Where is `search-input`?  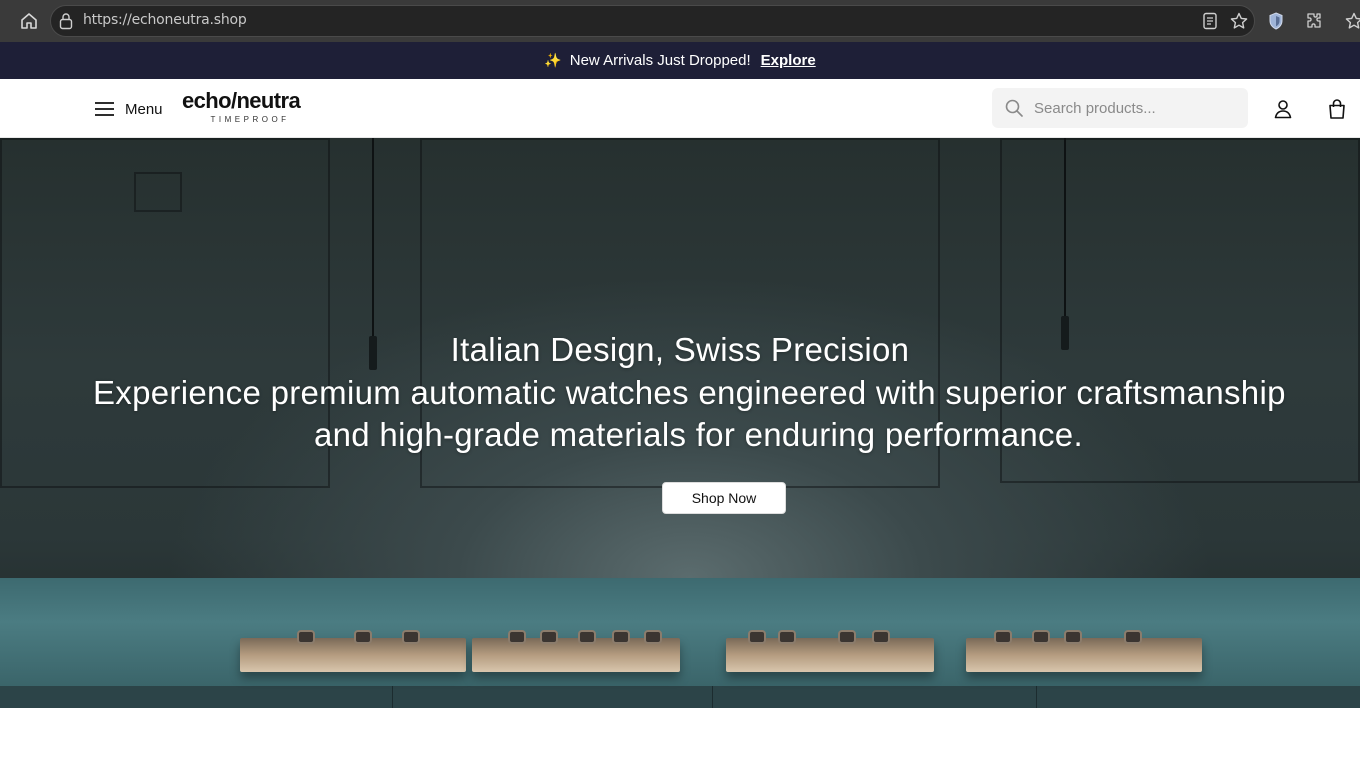 search-input is located at coordinates (1134, 108).